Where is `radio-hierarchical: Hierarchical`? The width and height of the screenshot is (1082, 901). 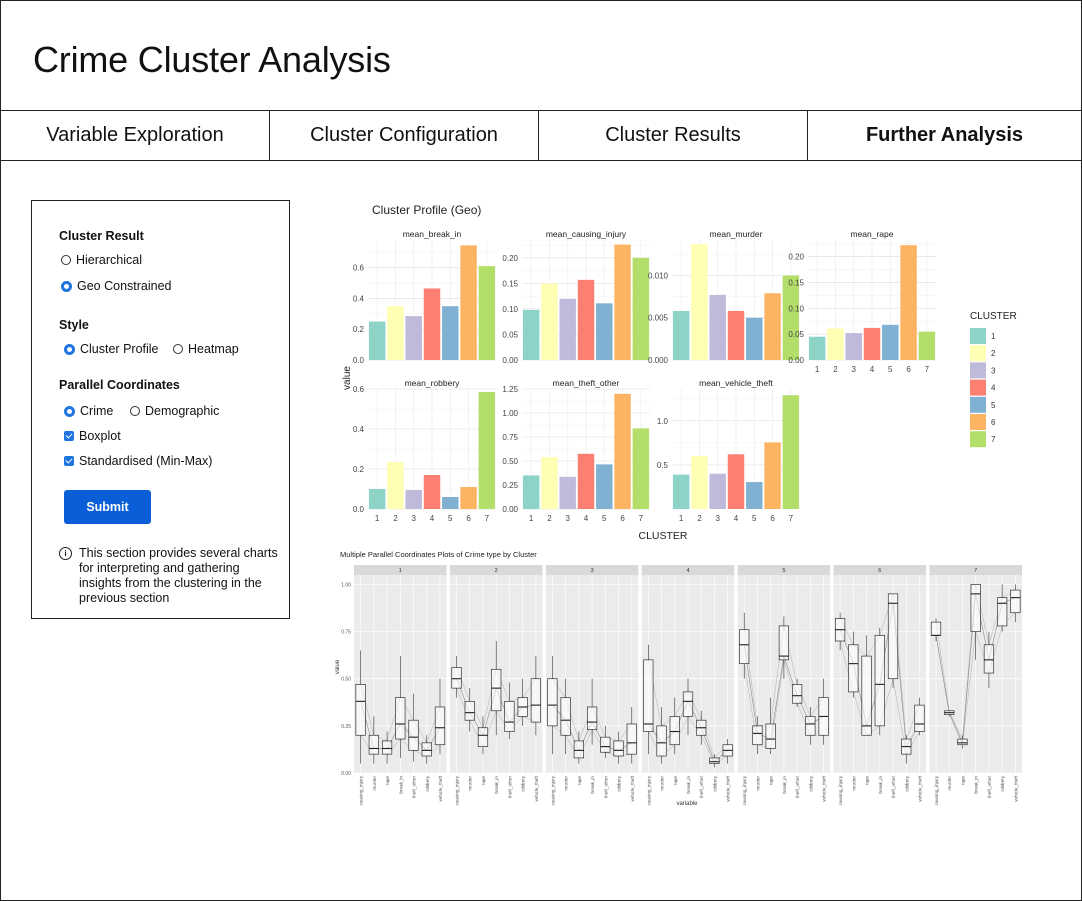
radio-hierarchical: Hierarchical is located at coordinates (101, 260).